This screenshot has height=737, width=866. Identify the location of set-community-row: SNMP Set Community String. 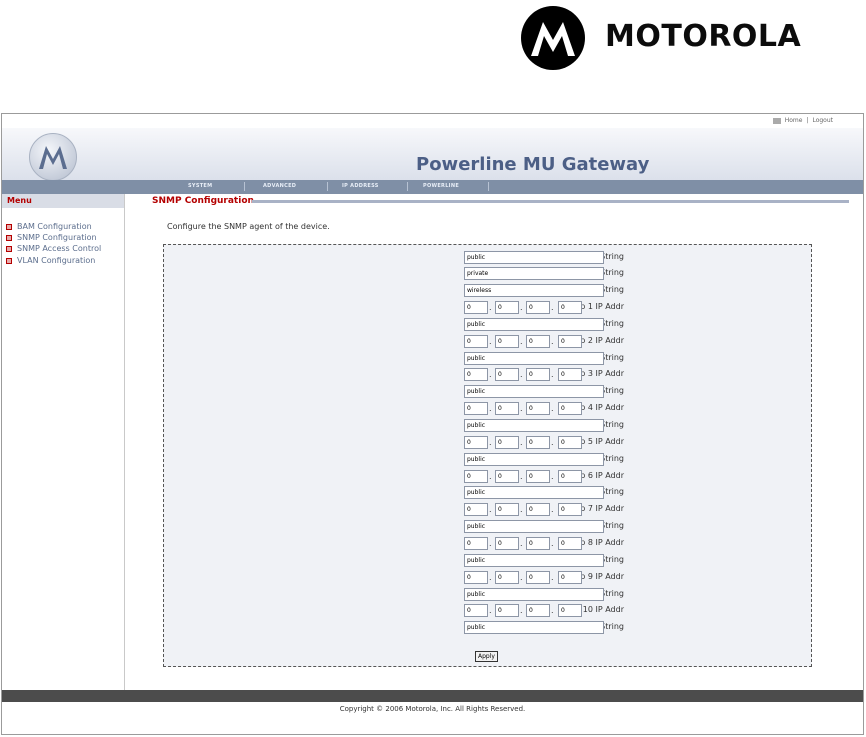
(486, 273).